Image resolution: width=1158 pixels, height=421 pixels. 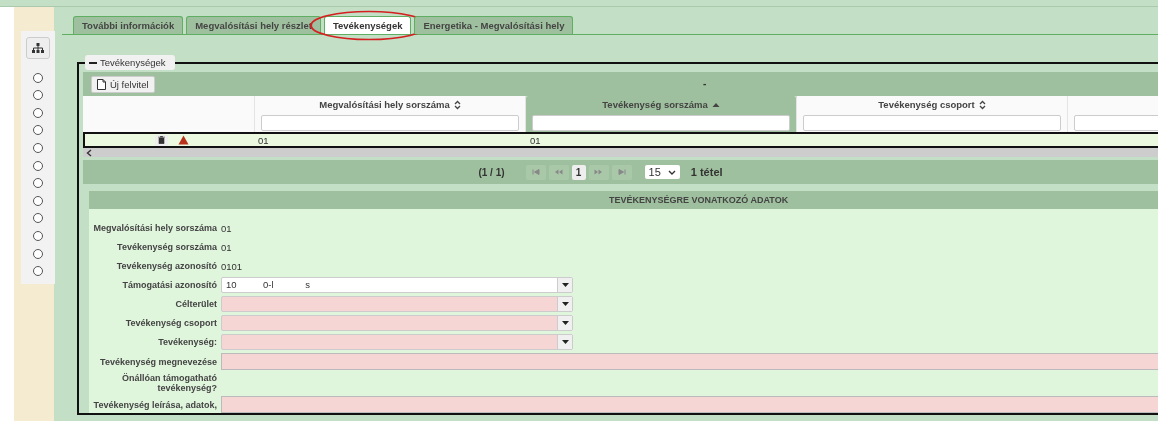 I want to click on rows-per-page-dropdown: 15, so click(x=662, y=172).